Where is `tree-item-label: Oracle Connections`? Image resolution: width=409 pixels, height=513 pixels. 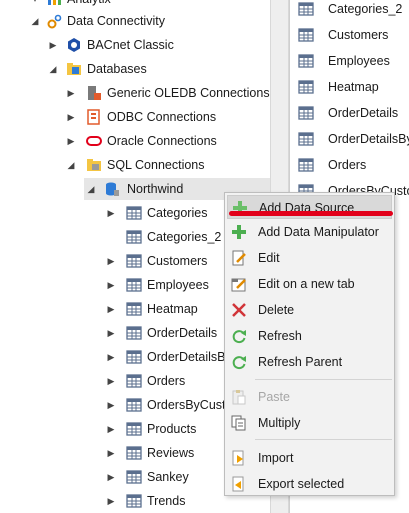 tree-item-label: Oracle Connections is located at coordinates (162, 141).